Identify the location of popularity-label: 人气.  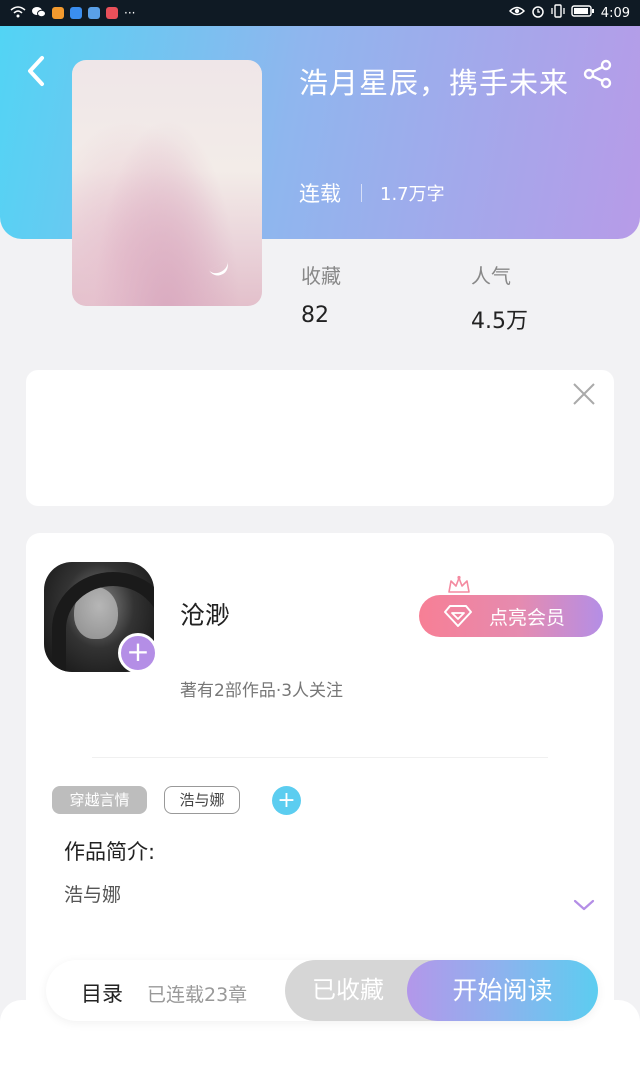
(491, 276).